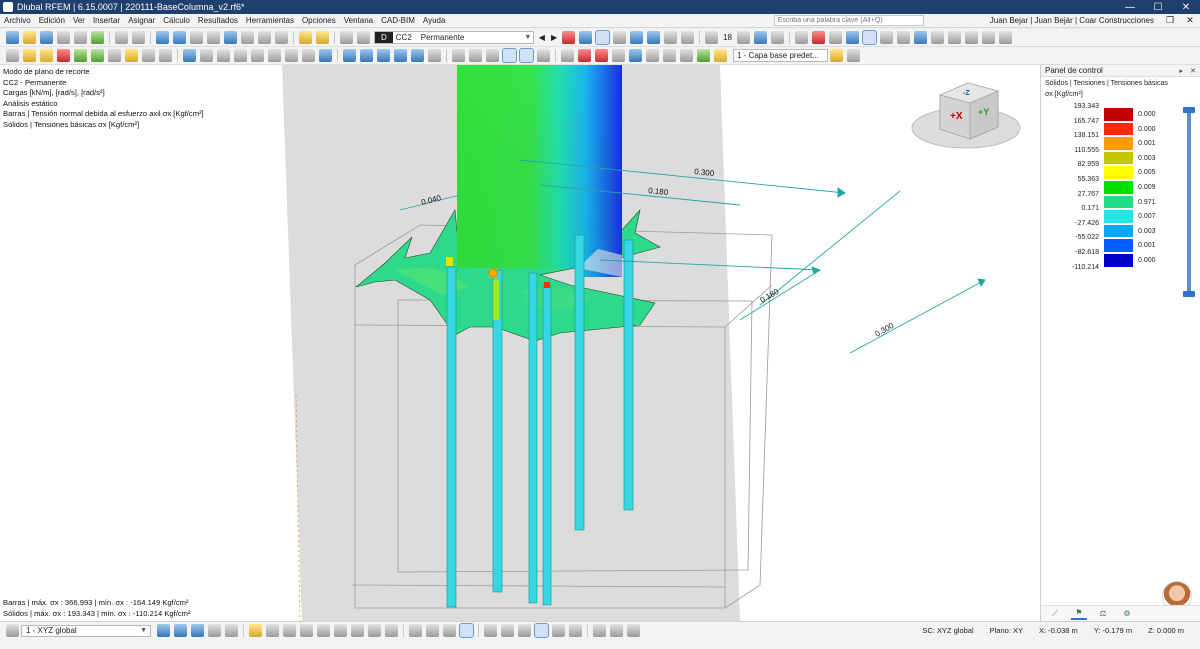  Describe the element at coordinates (618, 55) in the screenshot. I see `hide-icon` at that location.